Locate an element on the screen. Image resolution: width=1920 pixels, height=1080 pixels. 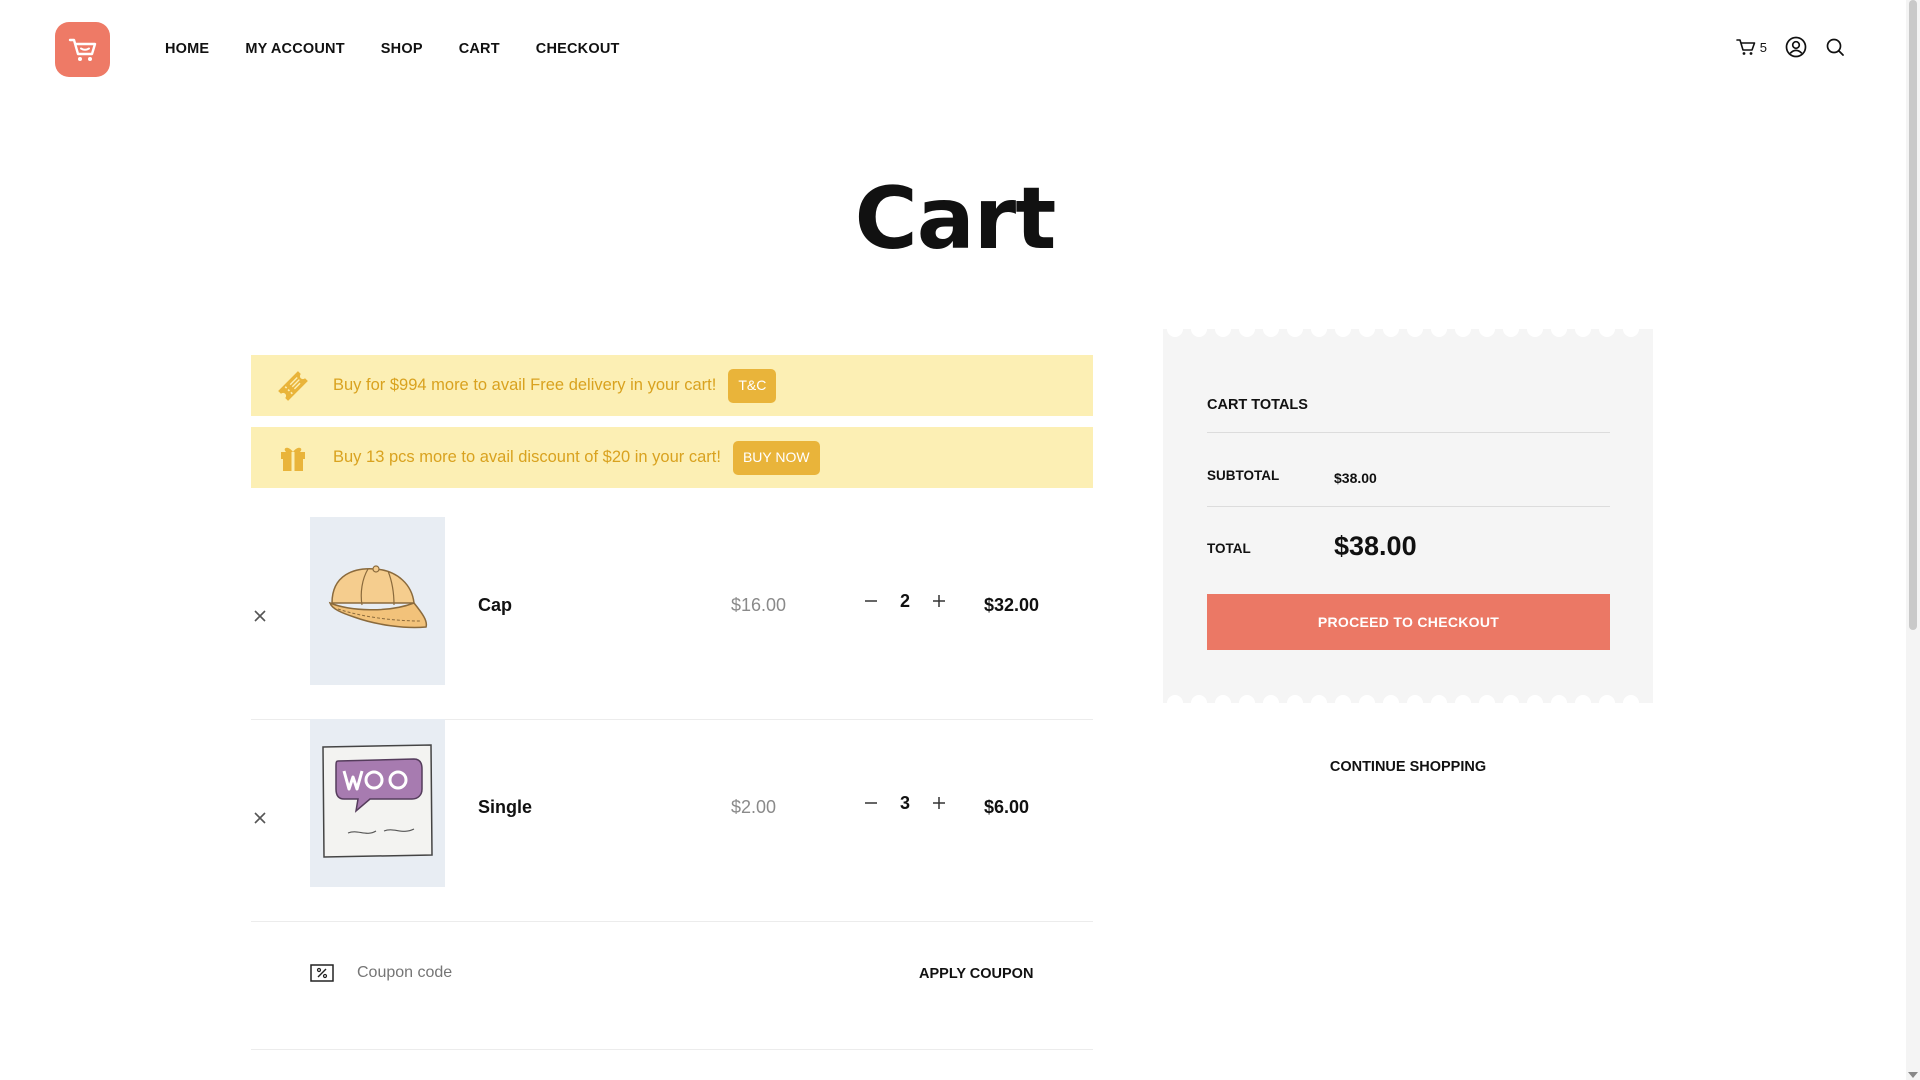
search-icon is located at coordinates (1835, 47).